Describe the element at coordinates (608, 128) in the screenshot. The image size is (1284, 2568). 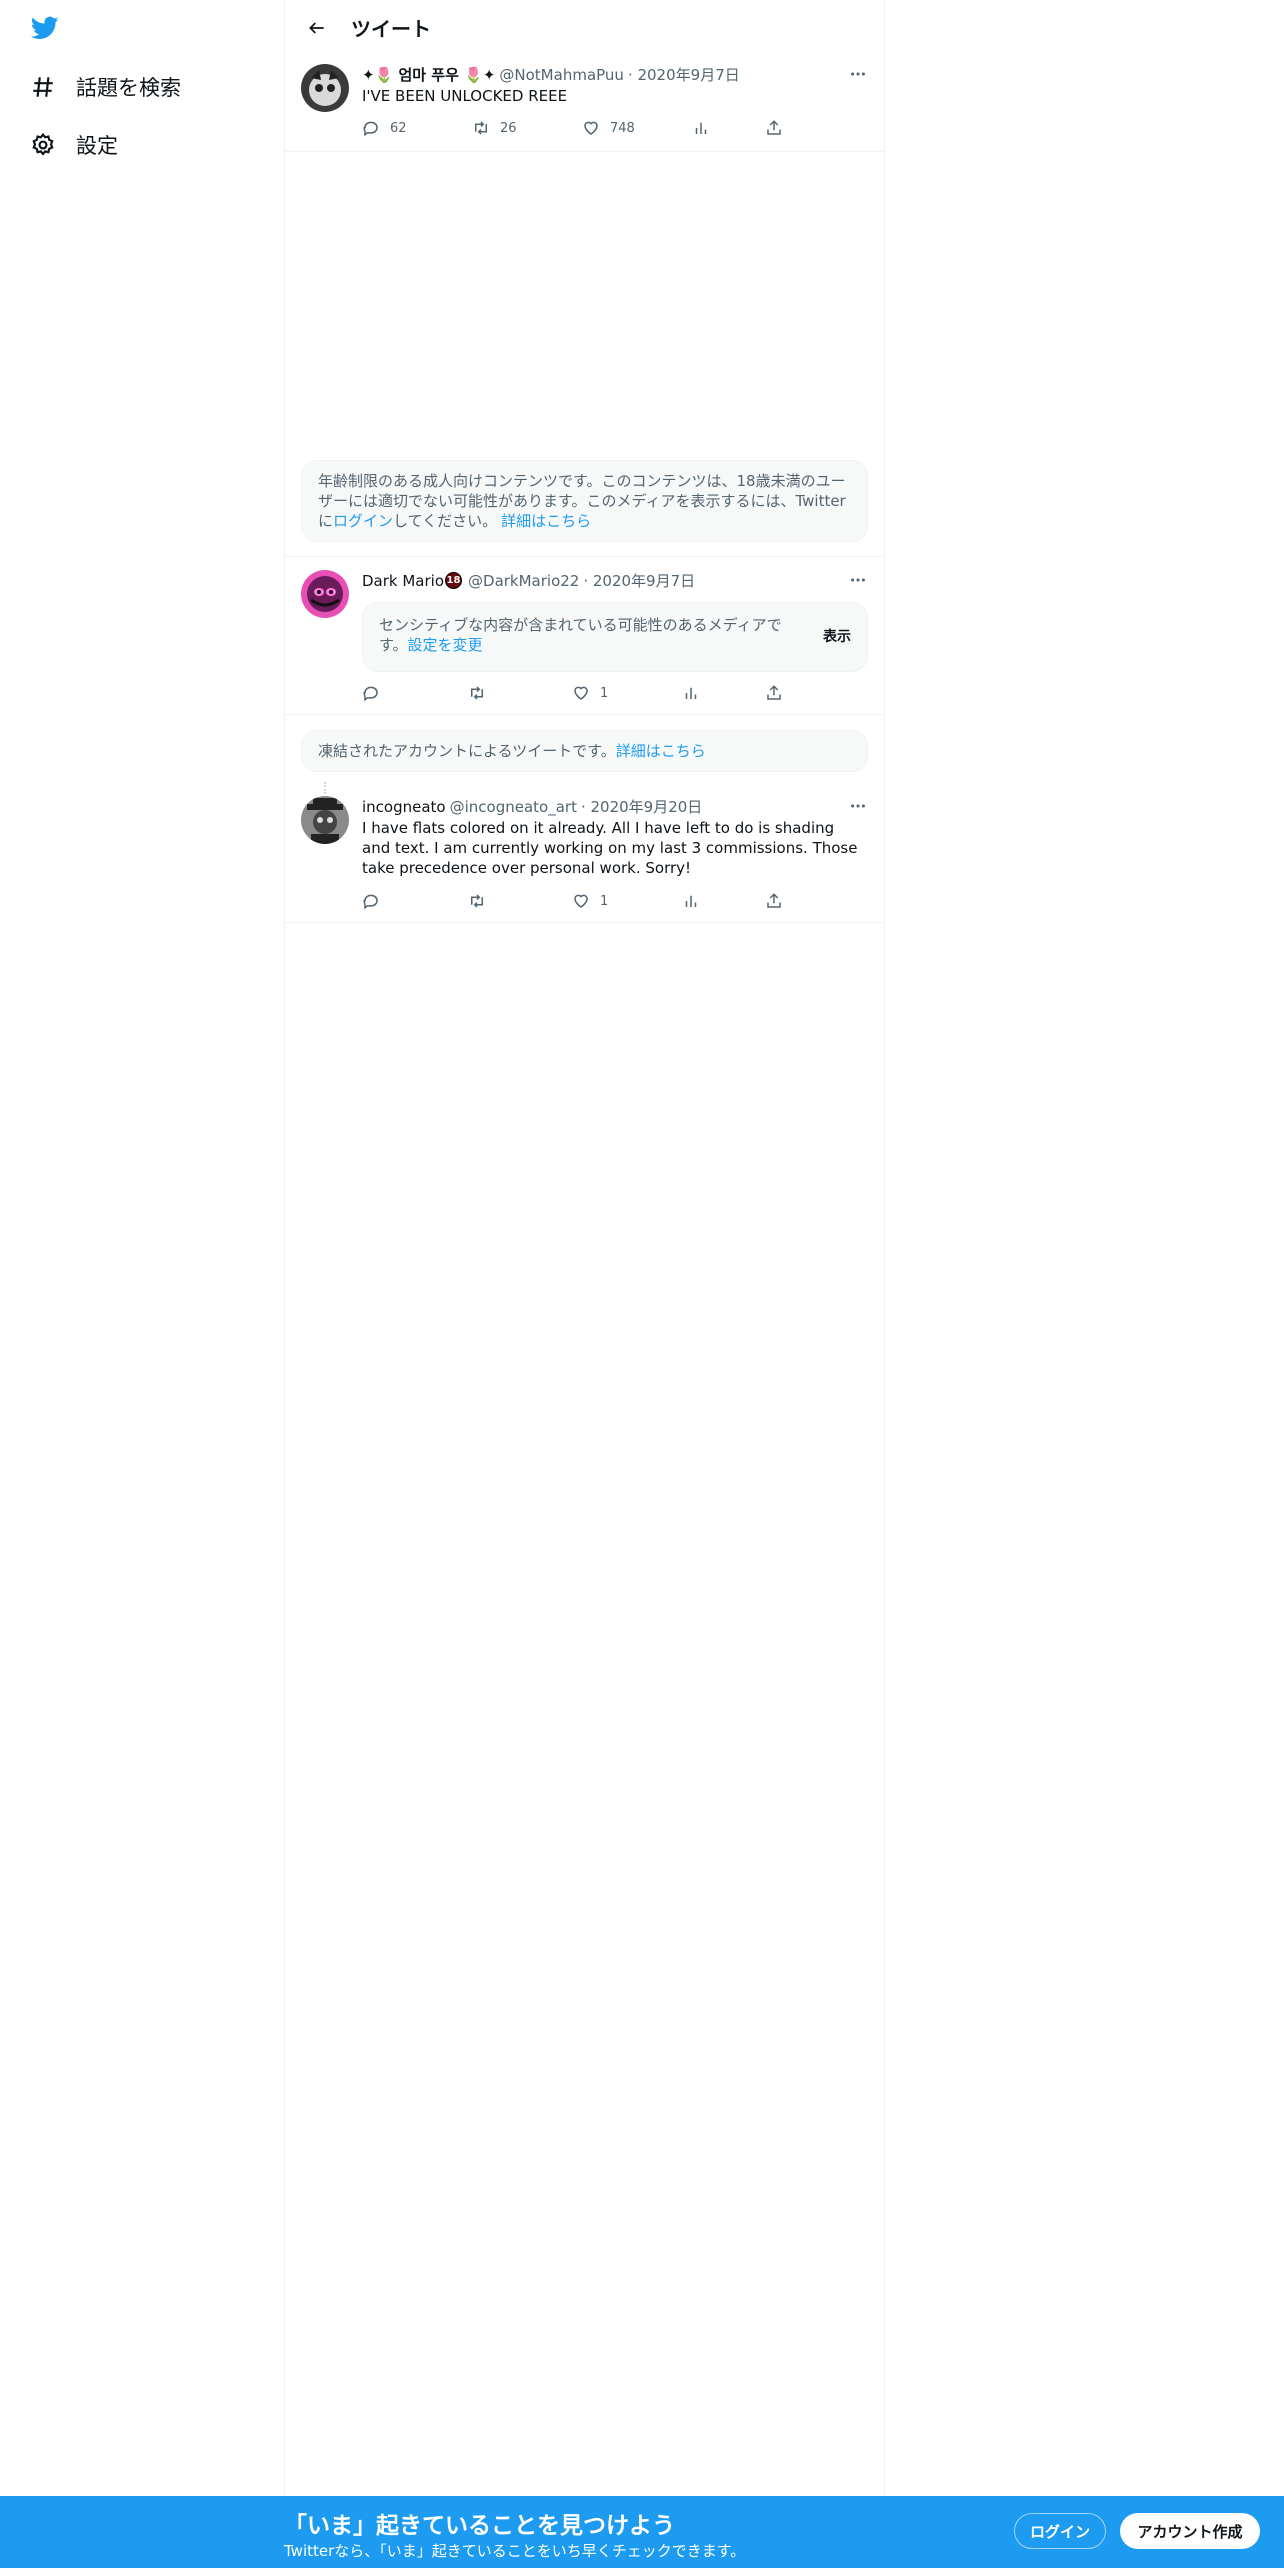
I see `like-button: 748` at that location.